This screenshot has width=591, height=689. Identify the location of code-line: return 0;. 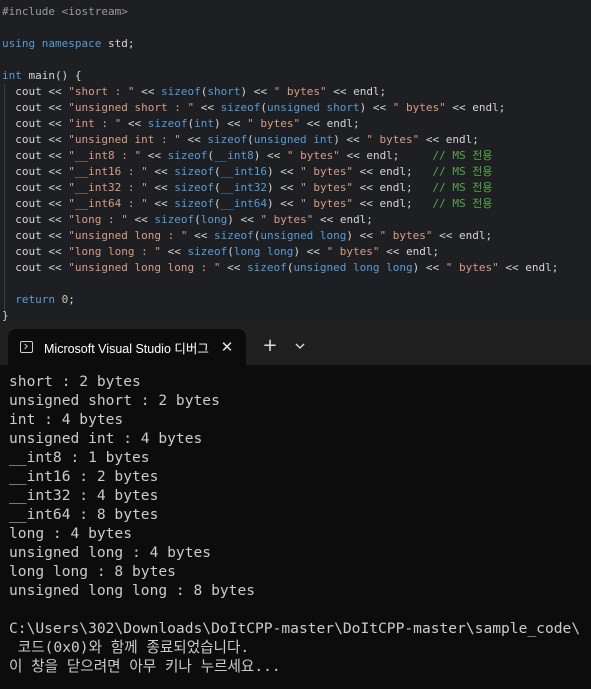
(38, 300).